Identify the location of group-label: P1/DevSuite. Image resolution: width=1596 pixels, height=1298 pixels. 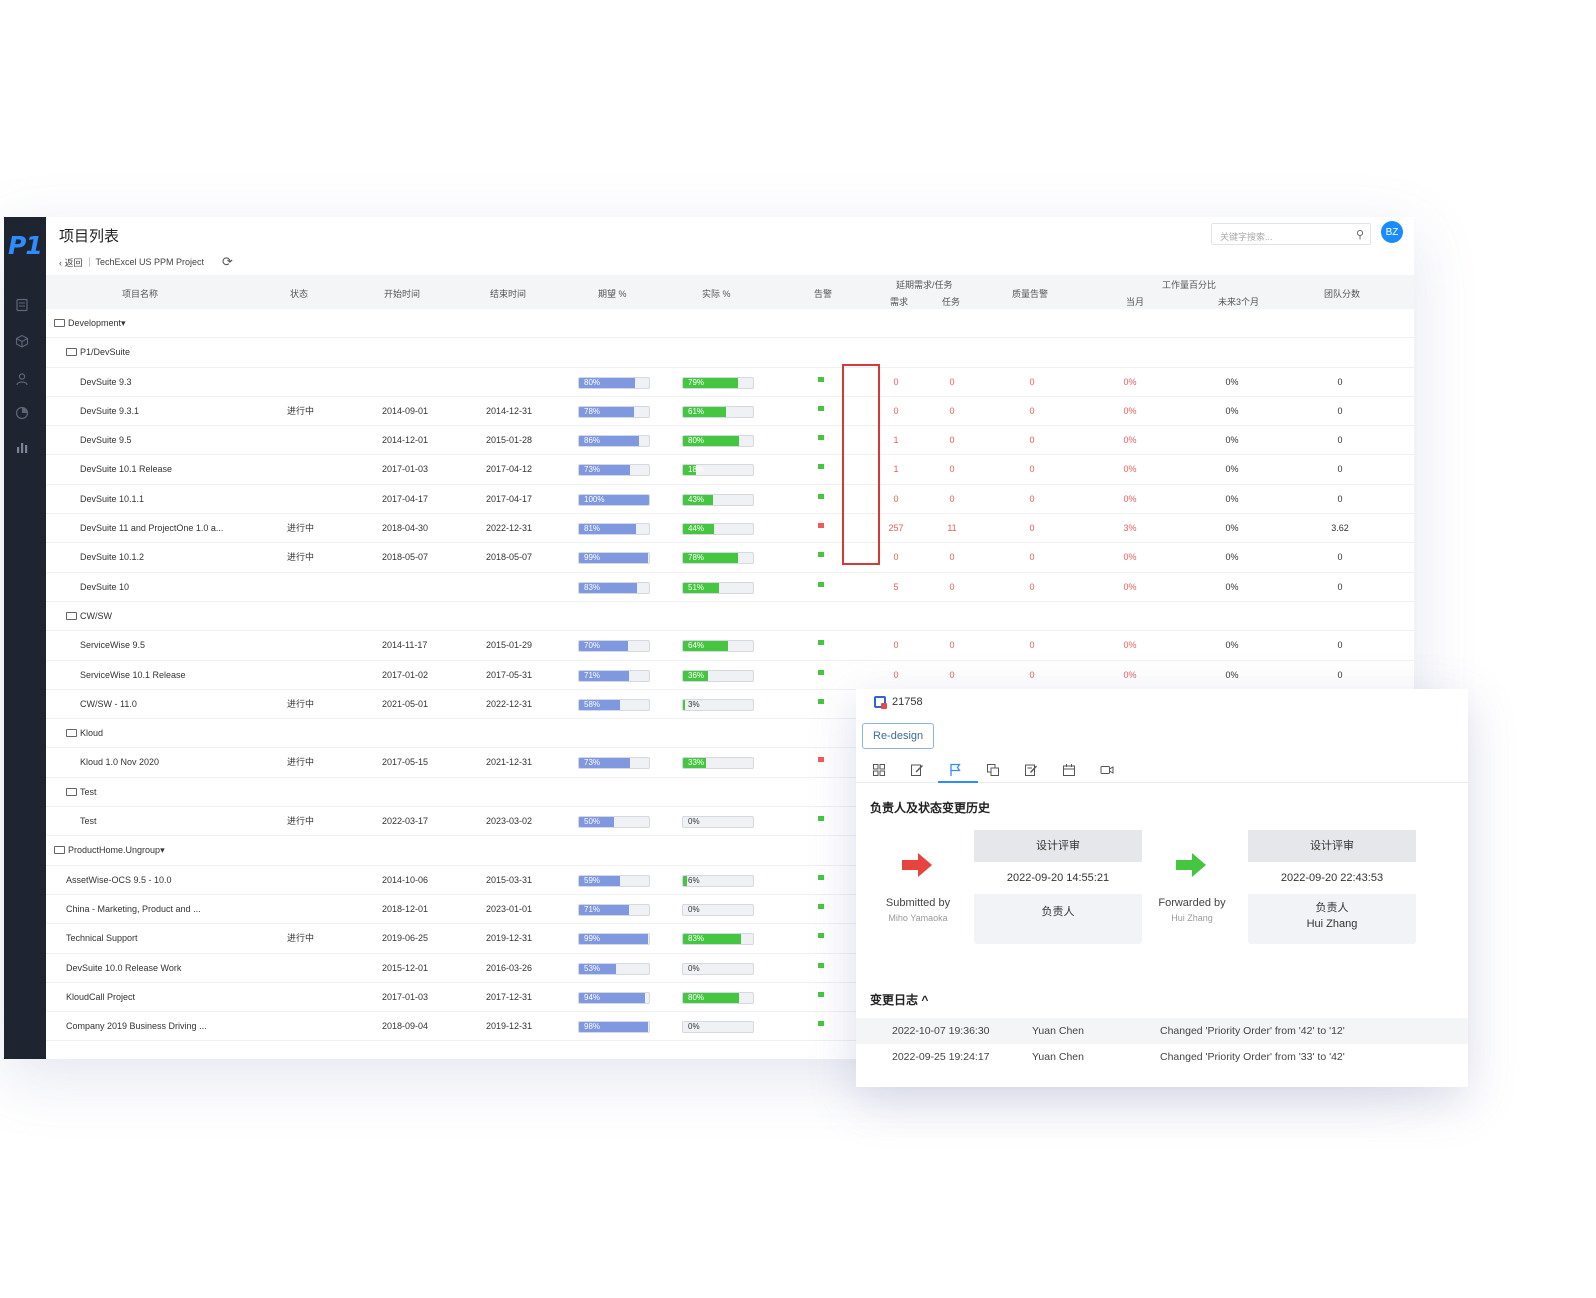
(98, 352).